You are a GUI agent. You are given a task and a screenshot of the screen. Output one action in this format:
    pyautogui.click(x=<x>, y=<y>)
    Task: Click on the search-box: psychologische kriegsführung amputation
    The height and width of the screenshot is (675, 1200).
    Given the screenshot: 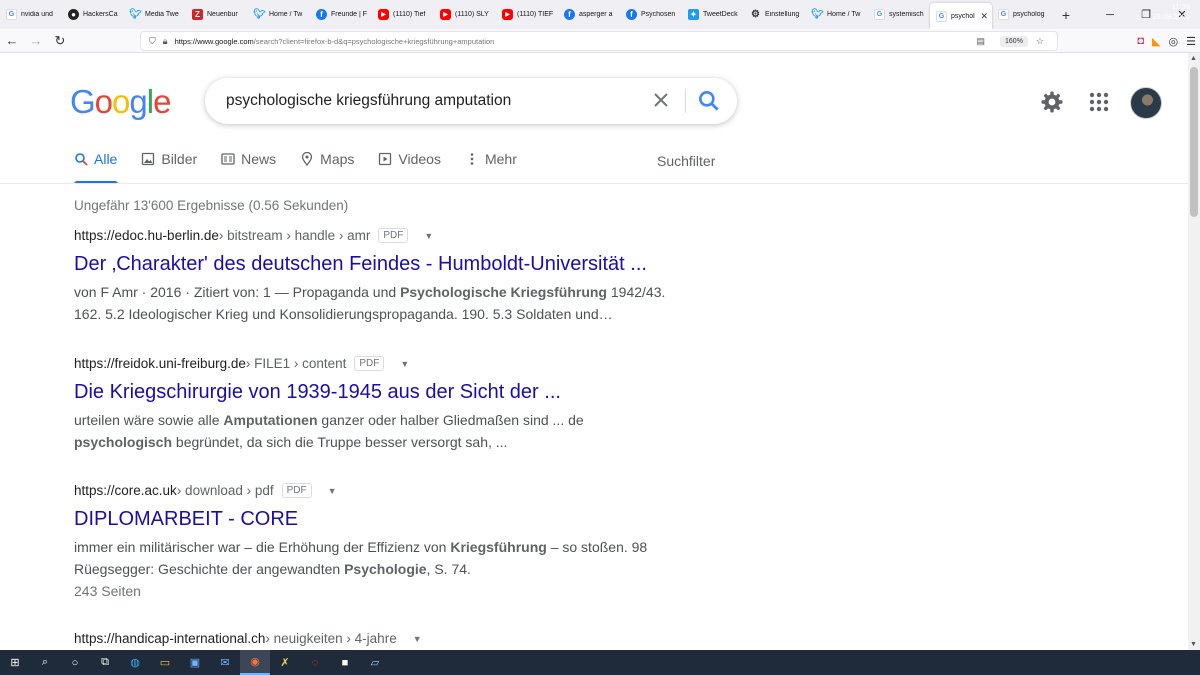 What is the action you would take?
    pyautogui.click(x=471, y=101)
    